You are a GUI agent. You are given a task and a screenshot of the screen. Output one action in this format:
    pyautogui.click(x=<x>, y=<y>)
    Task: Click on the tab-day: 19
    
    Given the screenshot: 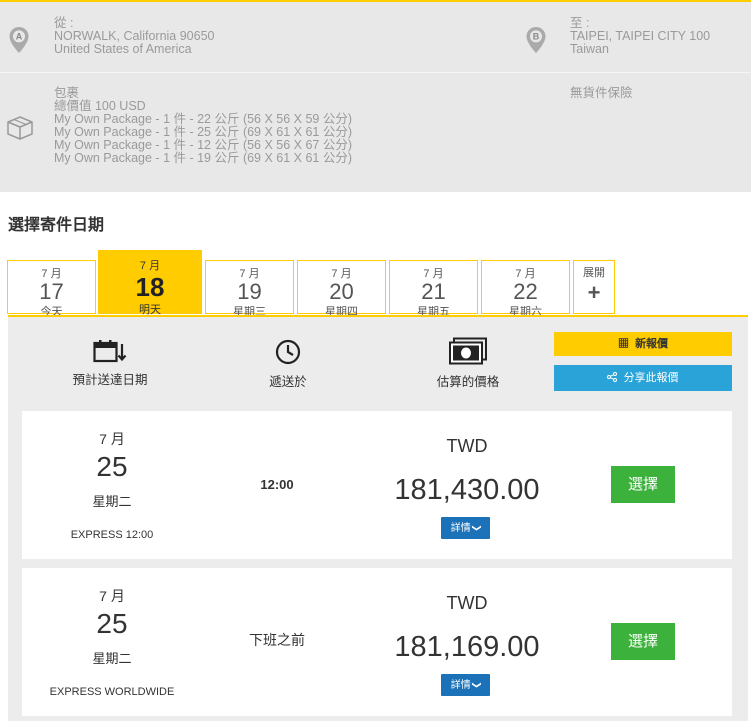 What is the action you would take?
    pyautogui.click(x=249, y=291)
    